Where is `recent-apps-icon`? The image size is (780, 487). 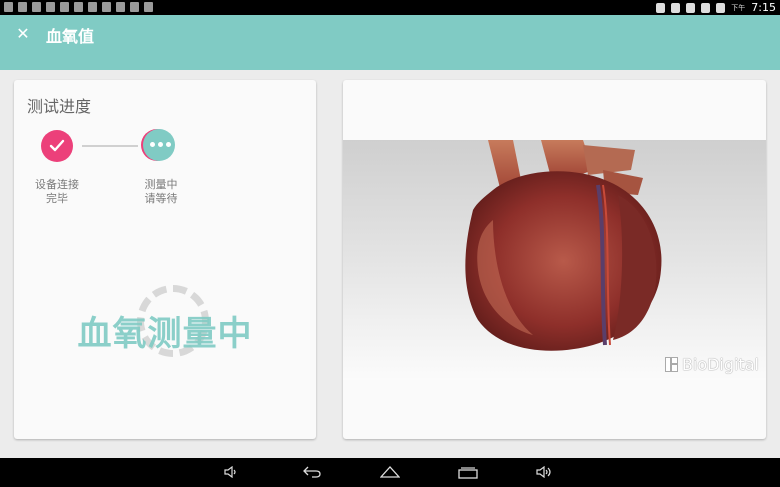 recent-apps-icon is located at coordinates (468, 472).